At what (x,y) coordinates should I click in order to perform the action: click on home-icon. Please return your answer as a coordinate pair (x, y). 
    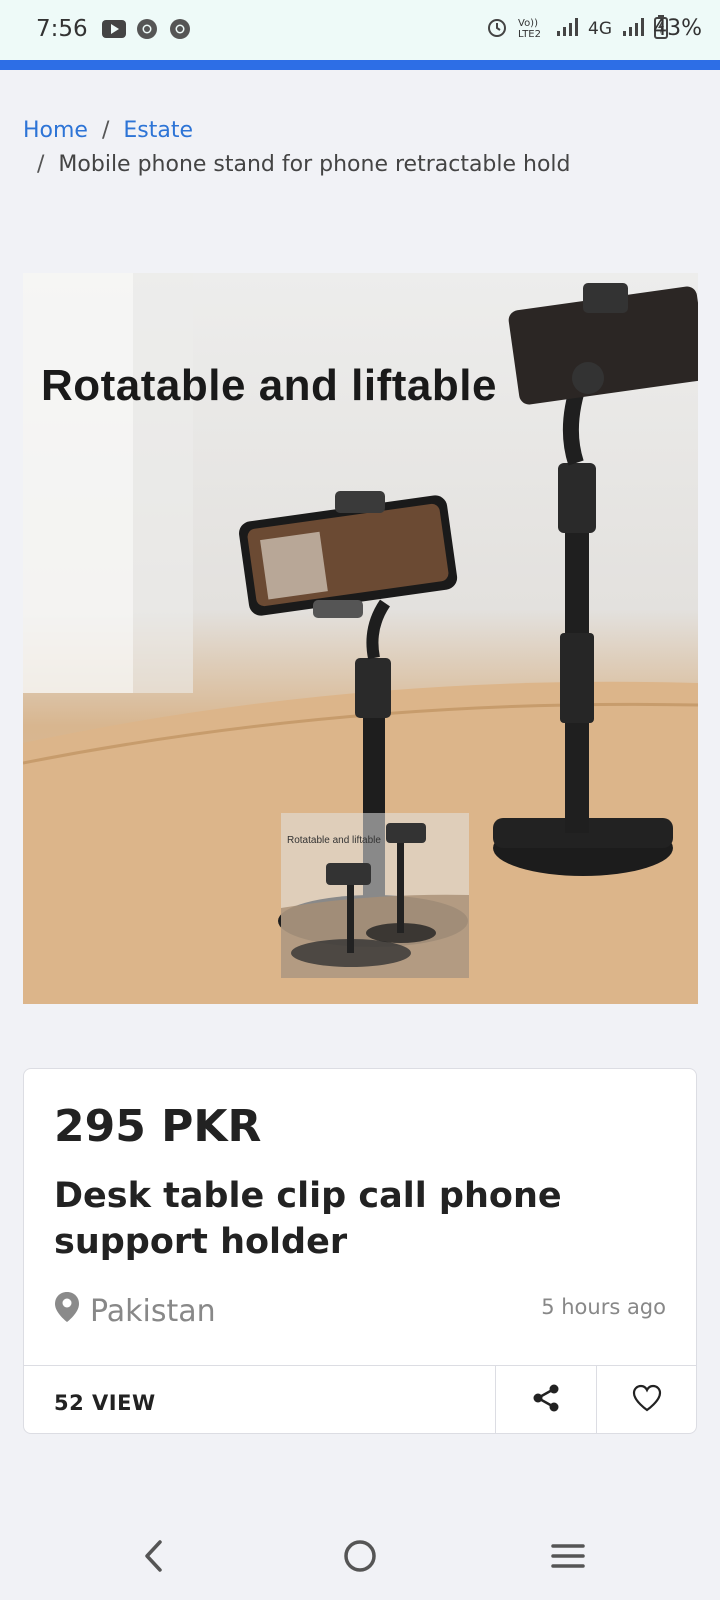
    Looking at the image, I should click on (360, 1558).